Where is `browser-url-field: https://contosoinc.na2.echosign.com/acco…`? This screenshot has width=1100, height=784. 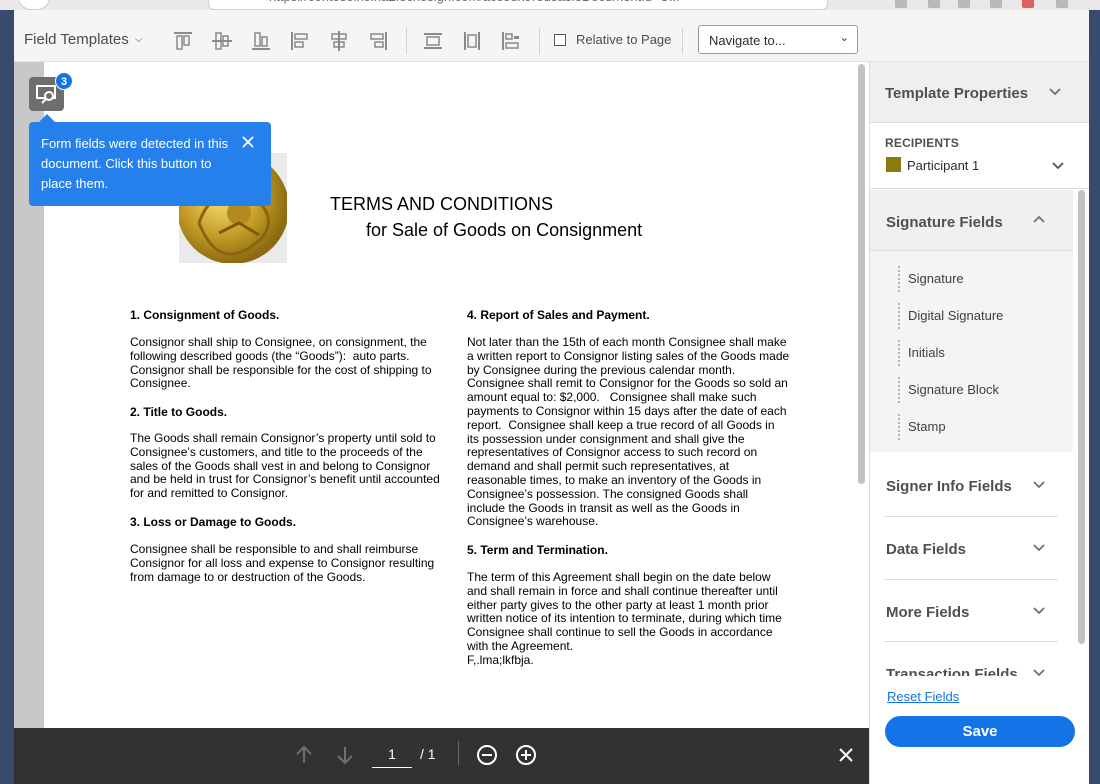
browser-url-field: https://contosoinc.na2.echosign.com/acco… is located at coordinates (518, 5).